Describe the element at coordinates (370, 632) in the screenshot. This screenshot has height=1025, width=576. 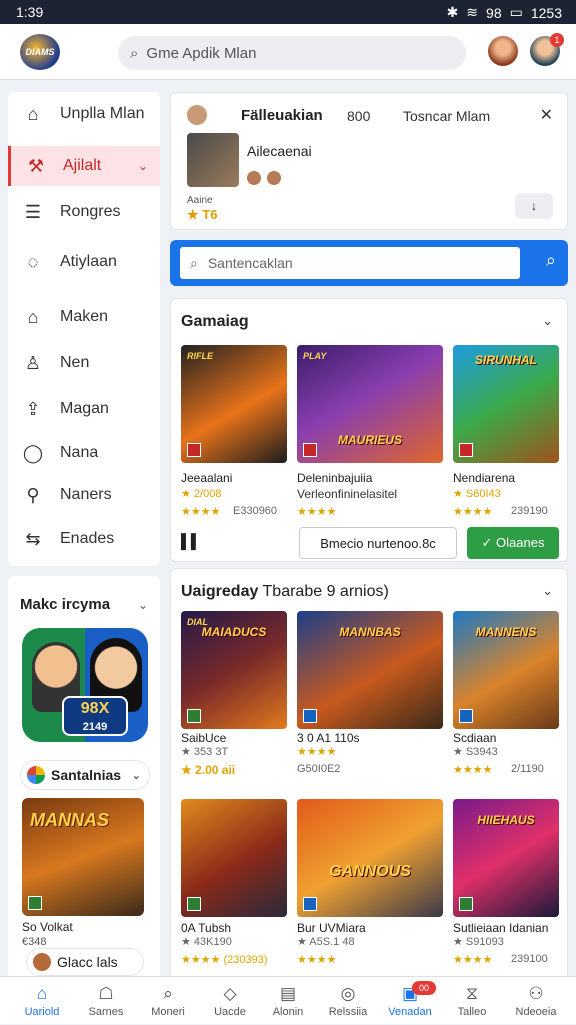
I see `game-card-logo: MANNBAS` at that location.